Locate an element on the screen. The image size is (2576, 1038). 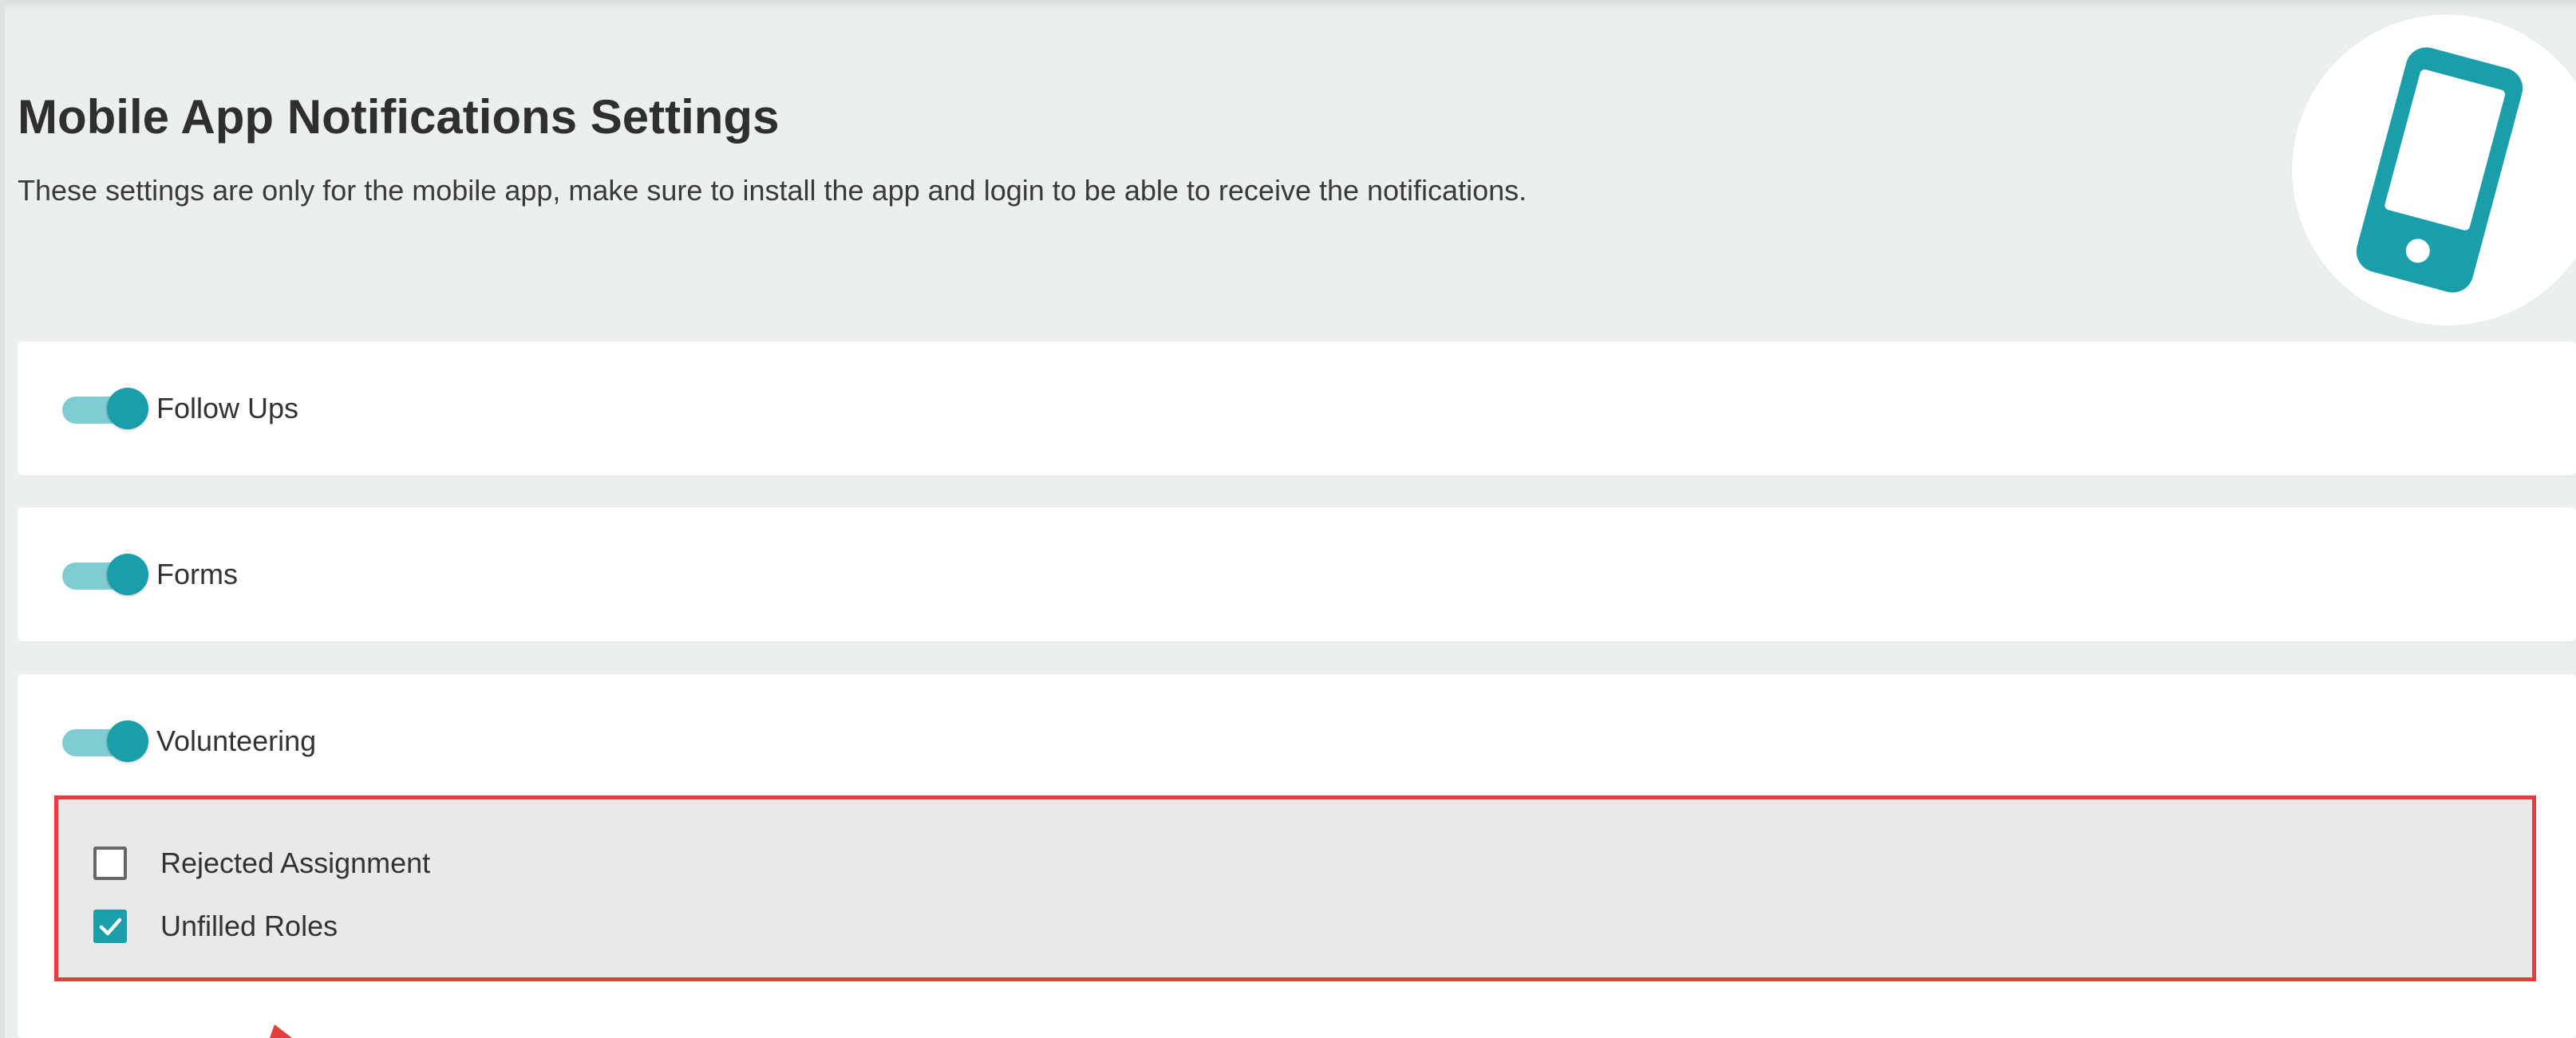
mobile-phone-icon is located at coordinates (2439, 170).